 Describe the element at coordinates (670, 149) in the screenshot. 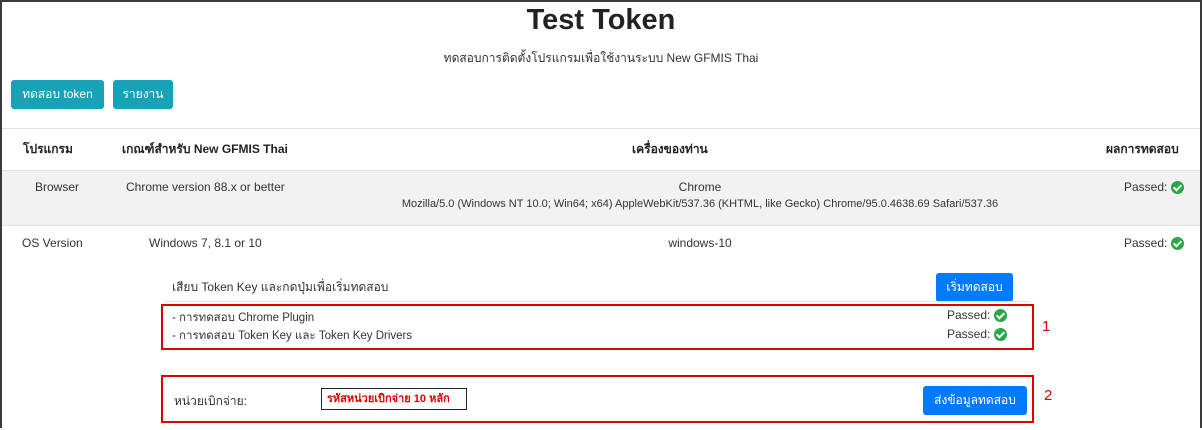

I see `header-your-machine: เครื่องของท่าน` at that location.